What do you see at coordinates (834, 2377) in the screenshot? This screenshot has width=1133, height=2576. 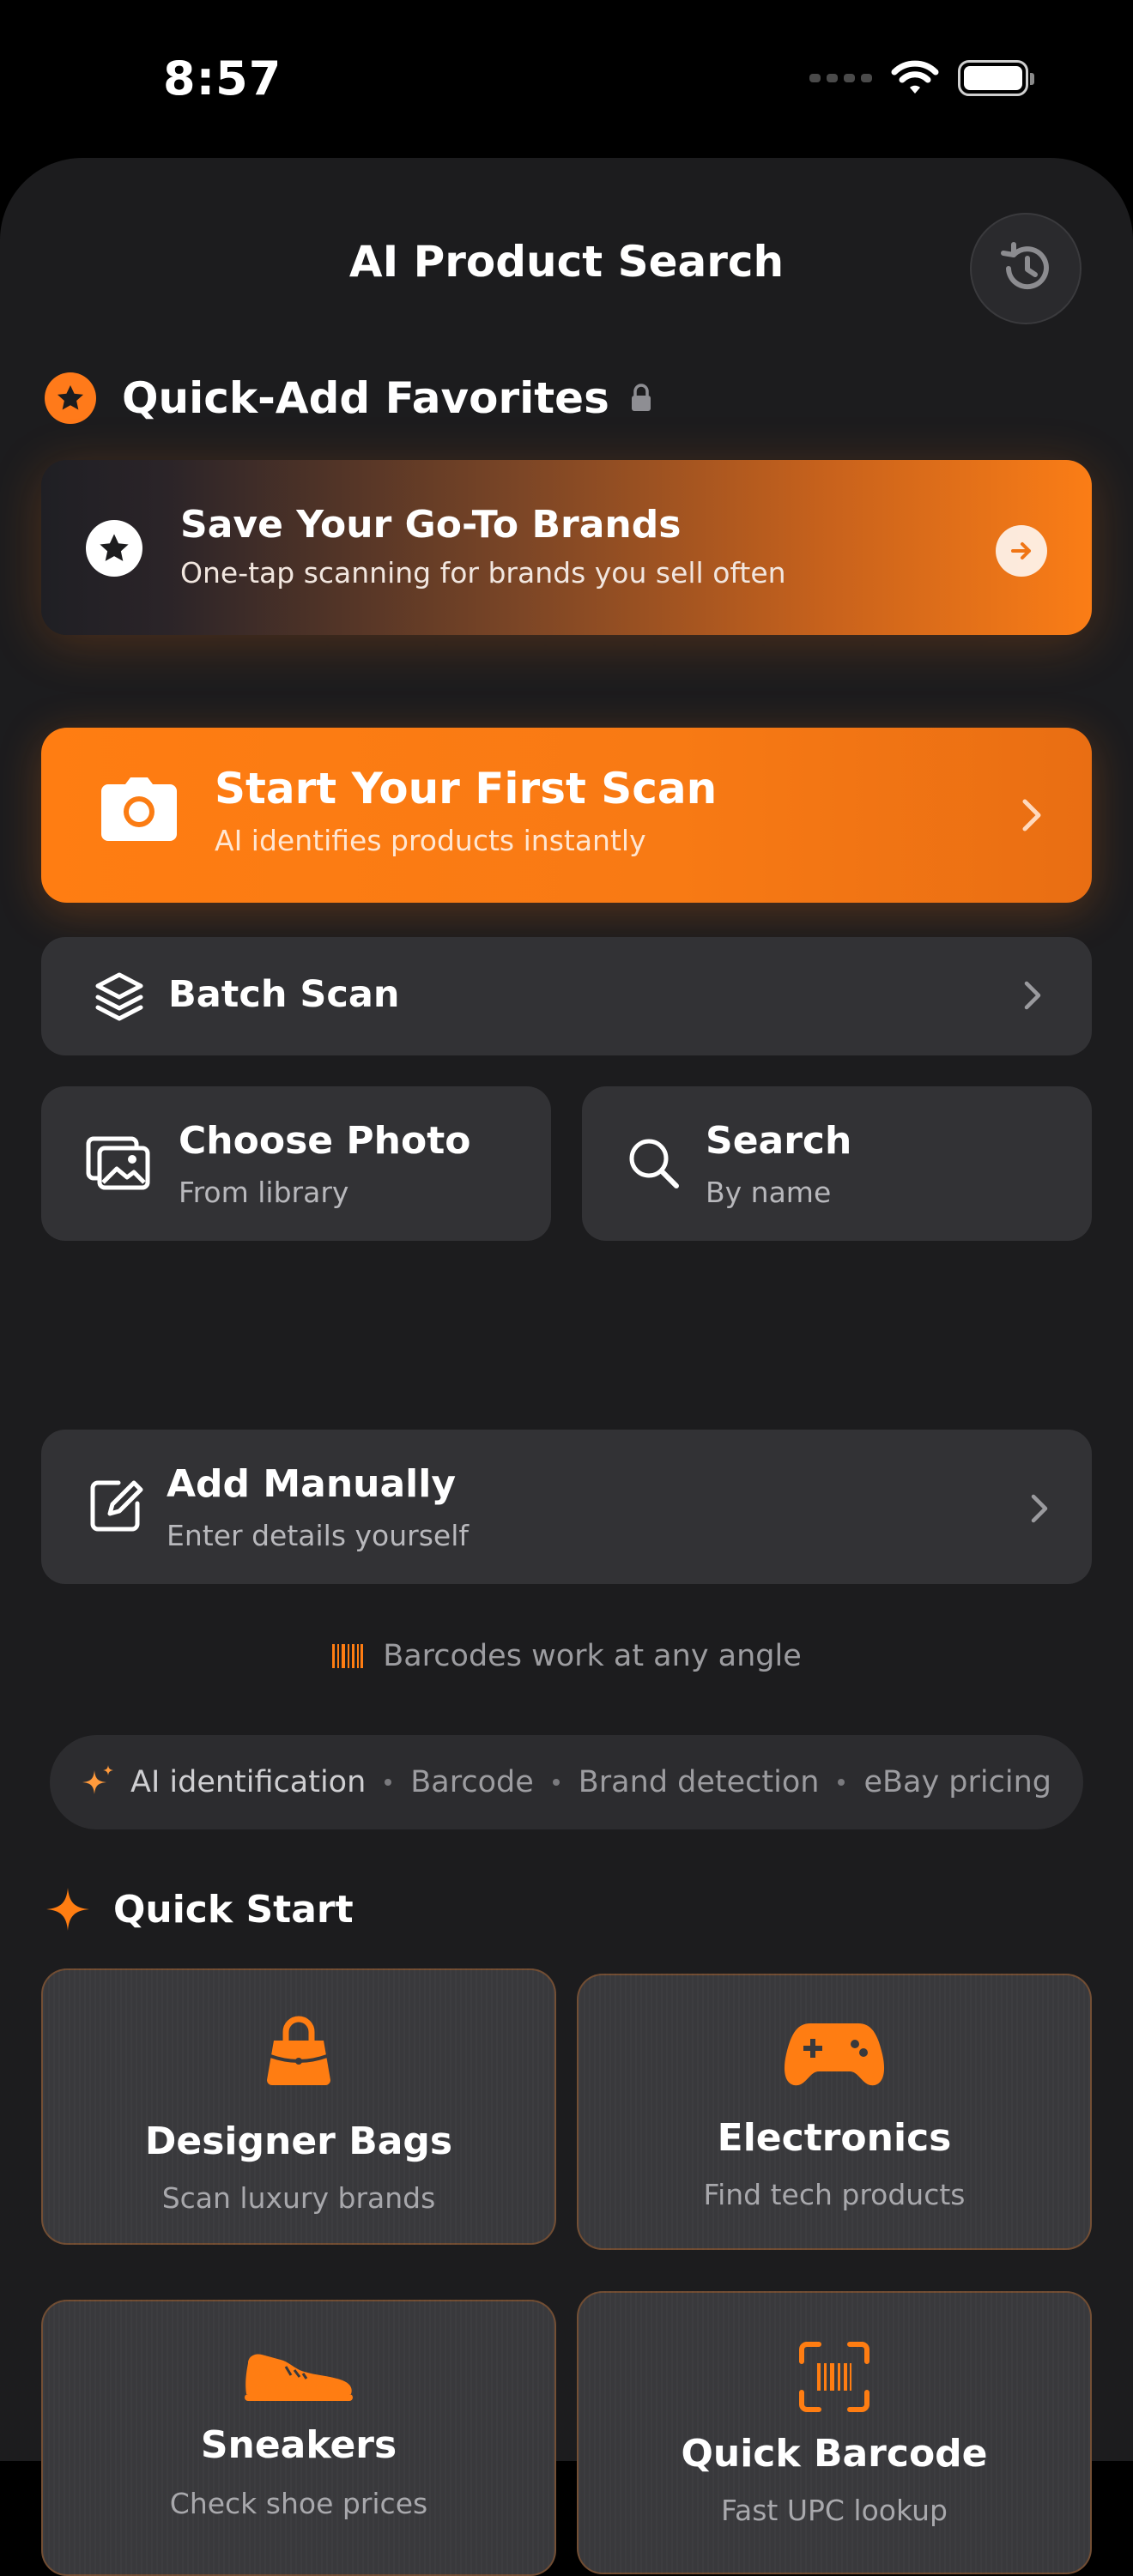 I see `barcode-viewfinder-icon` at bounding box center [834, 2377].